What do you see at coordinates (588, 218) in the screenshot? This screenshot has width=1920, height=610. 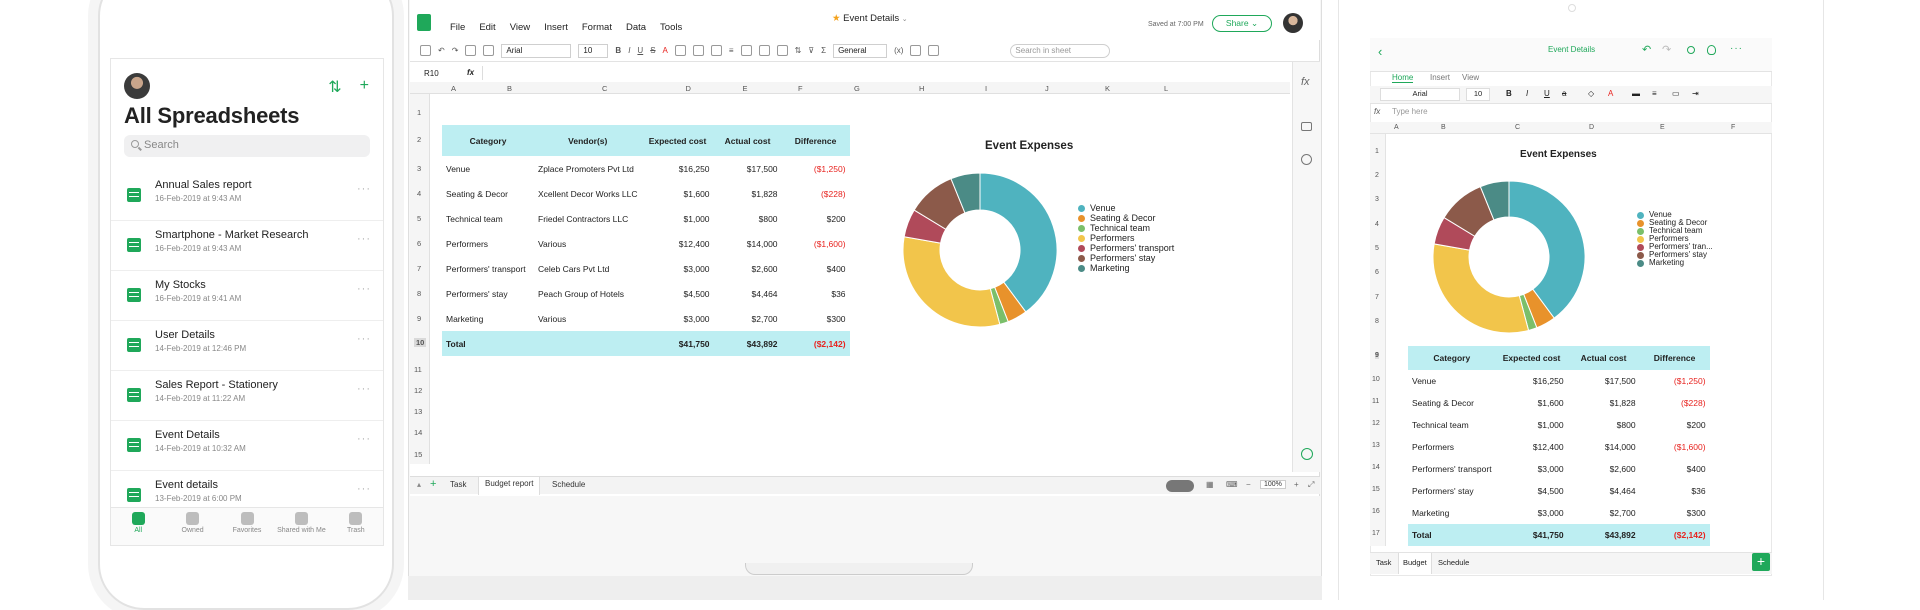 I see `table-cell: Friedel Contractors LLC` at bounding box center [588, 218].